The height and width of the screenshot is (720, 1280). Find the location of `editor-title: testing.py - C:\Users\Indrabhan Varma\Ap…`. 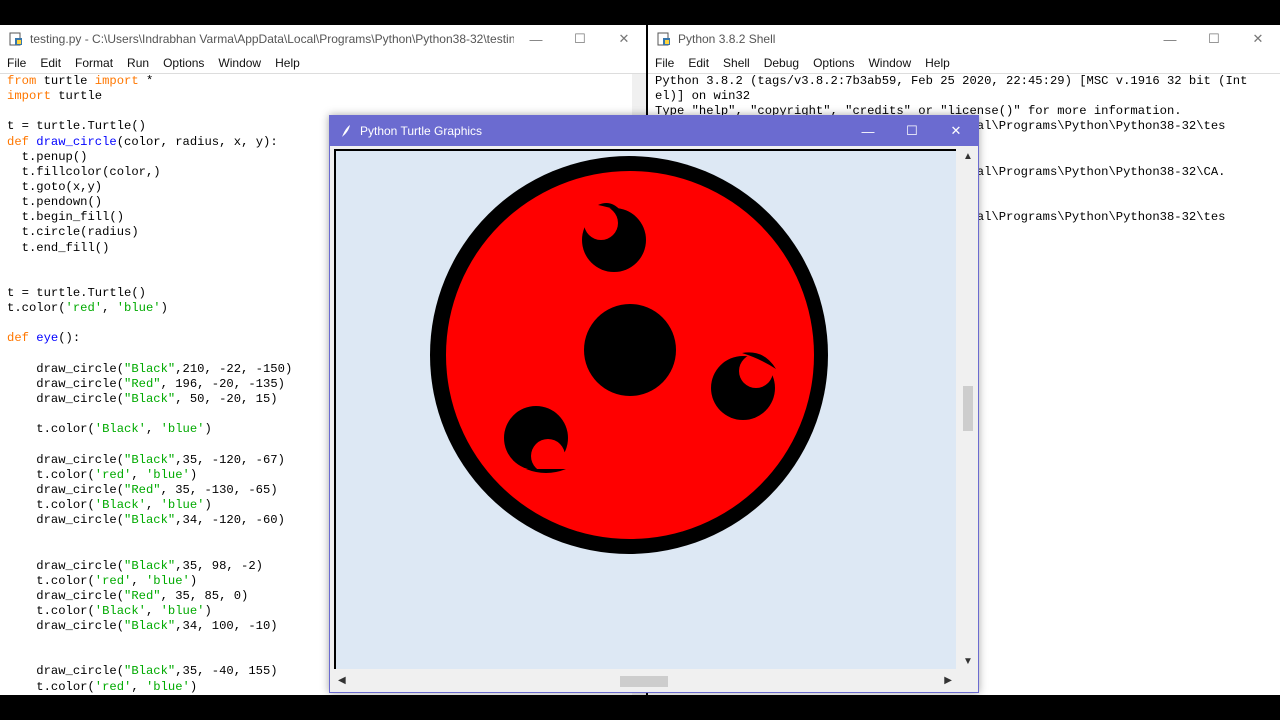

editor-title: testing.py - C:\Users\Indrabhan Varma\Ap… is located at coordinates (272, 39).